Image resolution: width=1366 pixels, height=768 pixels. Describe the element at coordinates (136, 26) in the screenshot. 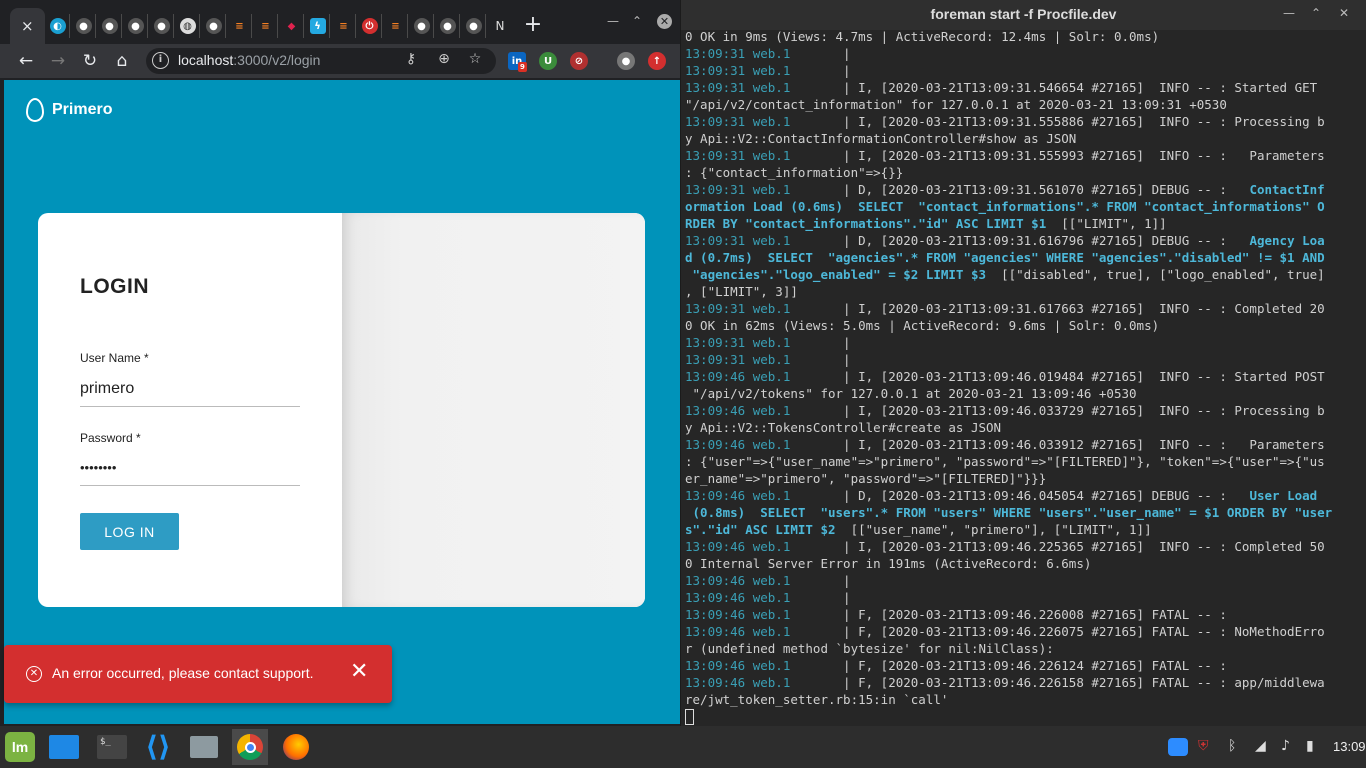

I see `tab-github-3: ●` at that location.